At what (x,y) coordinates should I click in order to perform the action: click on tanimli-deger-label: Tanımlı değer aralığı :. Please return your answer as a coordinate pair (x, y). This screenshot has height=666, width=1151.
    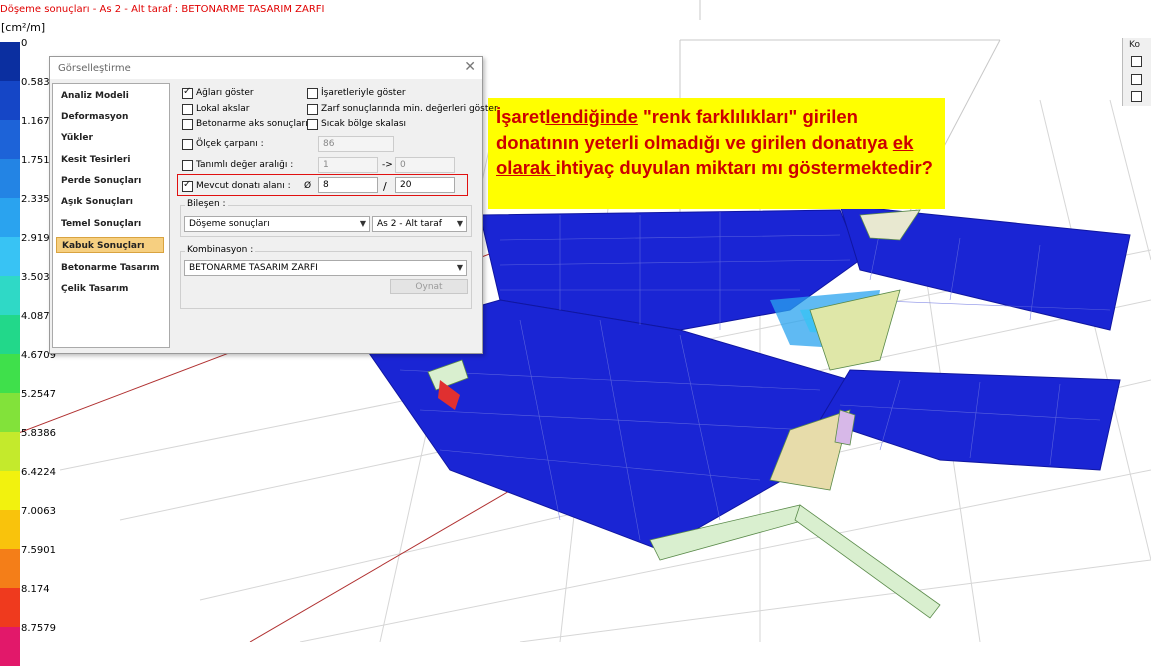
    Looking at the image, I should click on (245, 165).